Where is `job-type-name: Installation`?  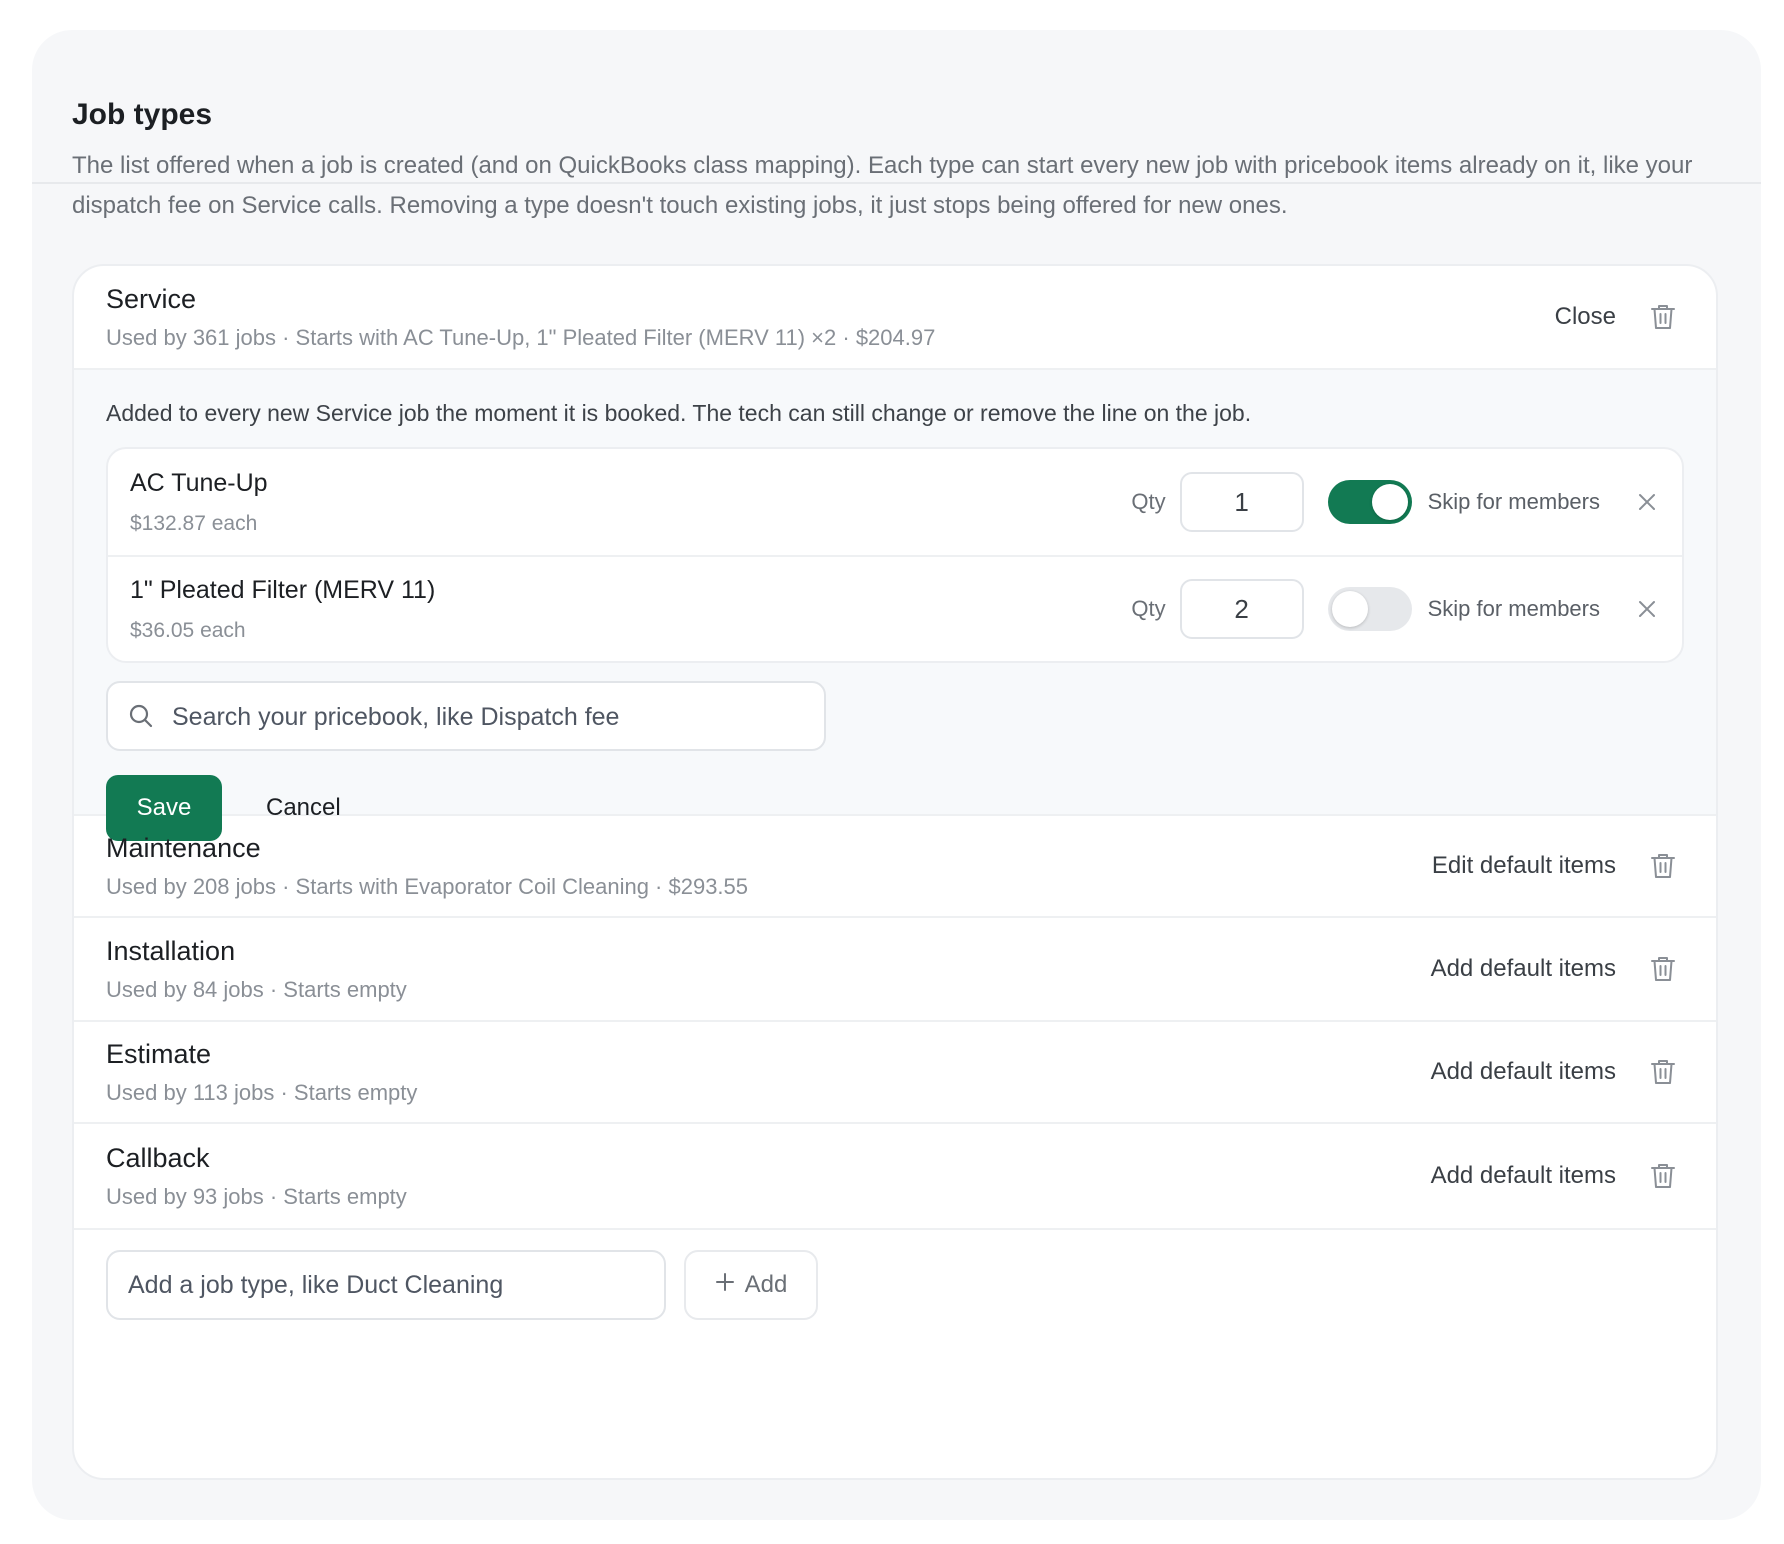 job-type-name: Installation is located at coordinates (171, 950).